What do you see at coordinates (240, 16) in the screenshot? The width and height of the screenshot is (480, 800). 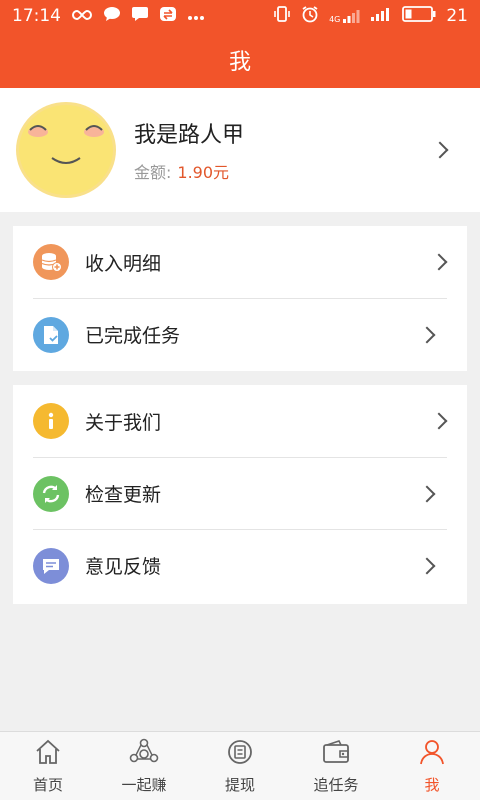 I see `status-bar: 17:14 4G 21` at bounding box center [240, 16].